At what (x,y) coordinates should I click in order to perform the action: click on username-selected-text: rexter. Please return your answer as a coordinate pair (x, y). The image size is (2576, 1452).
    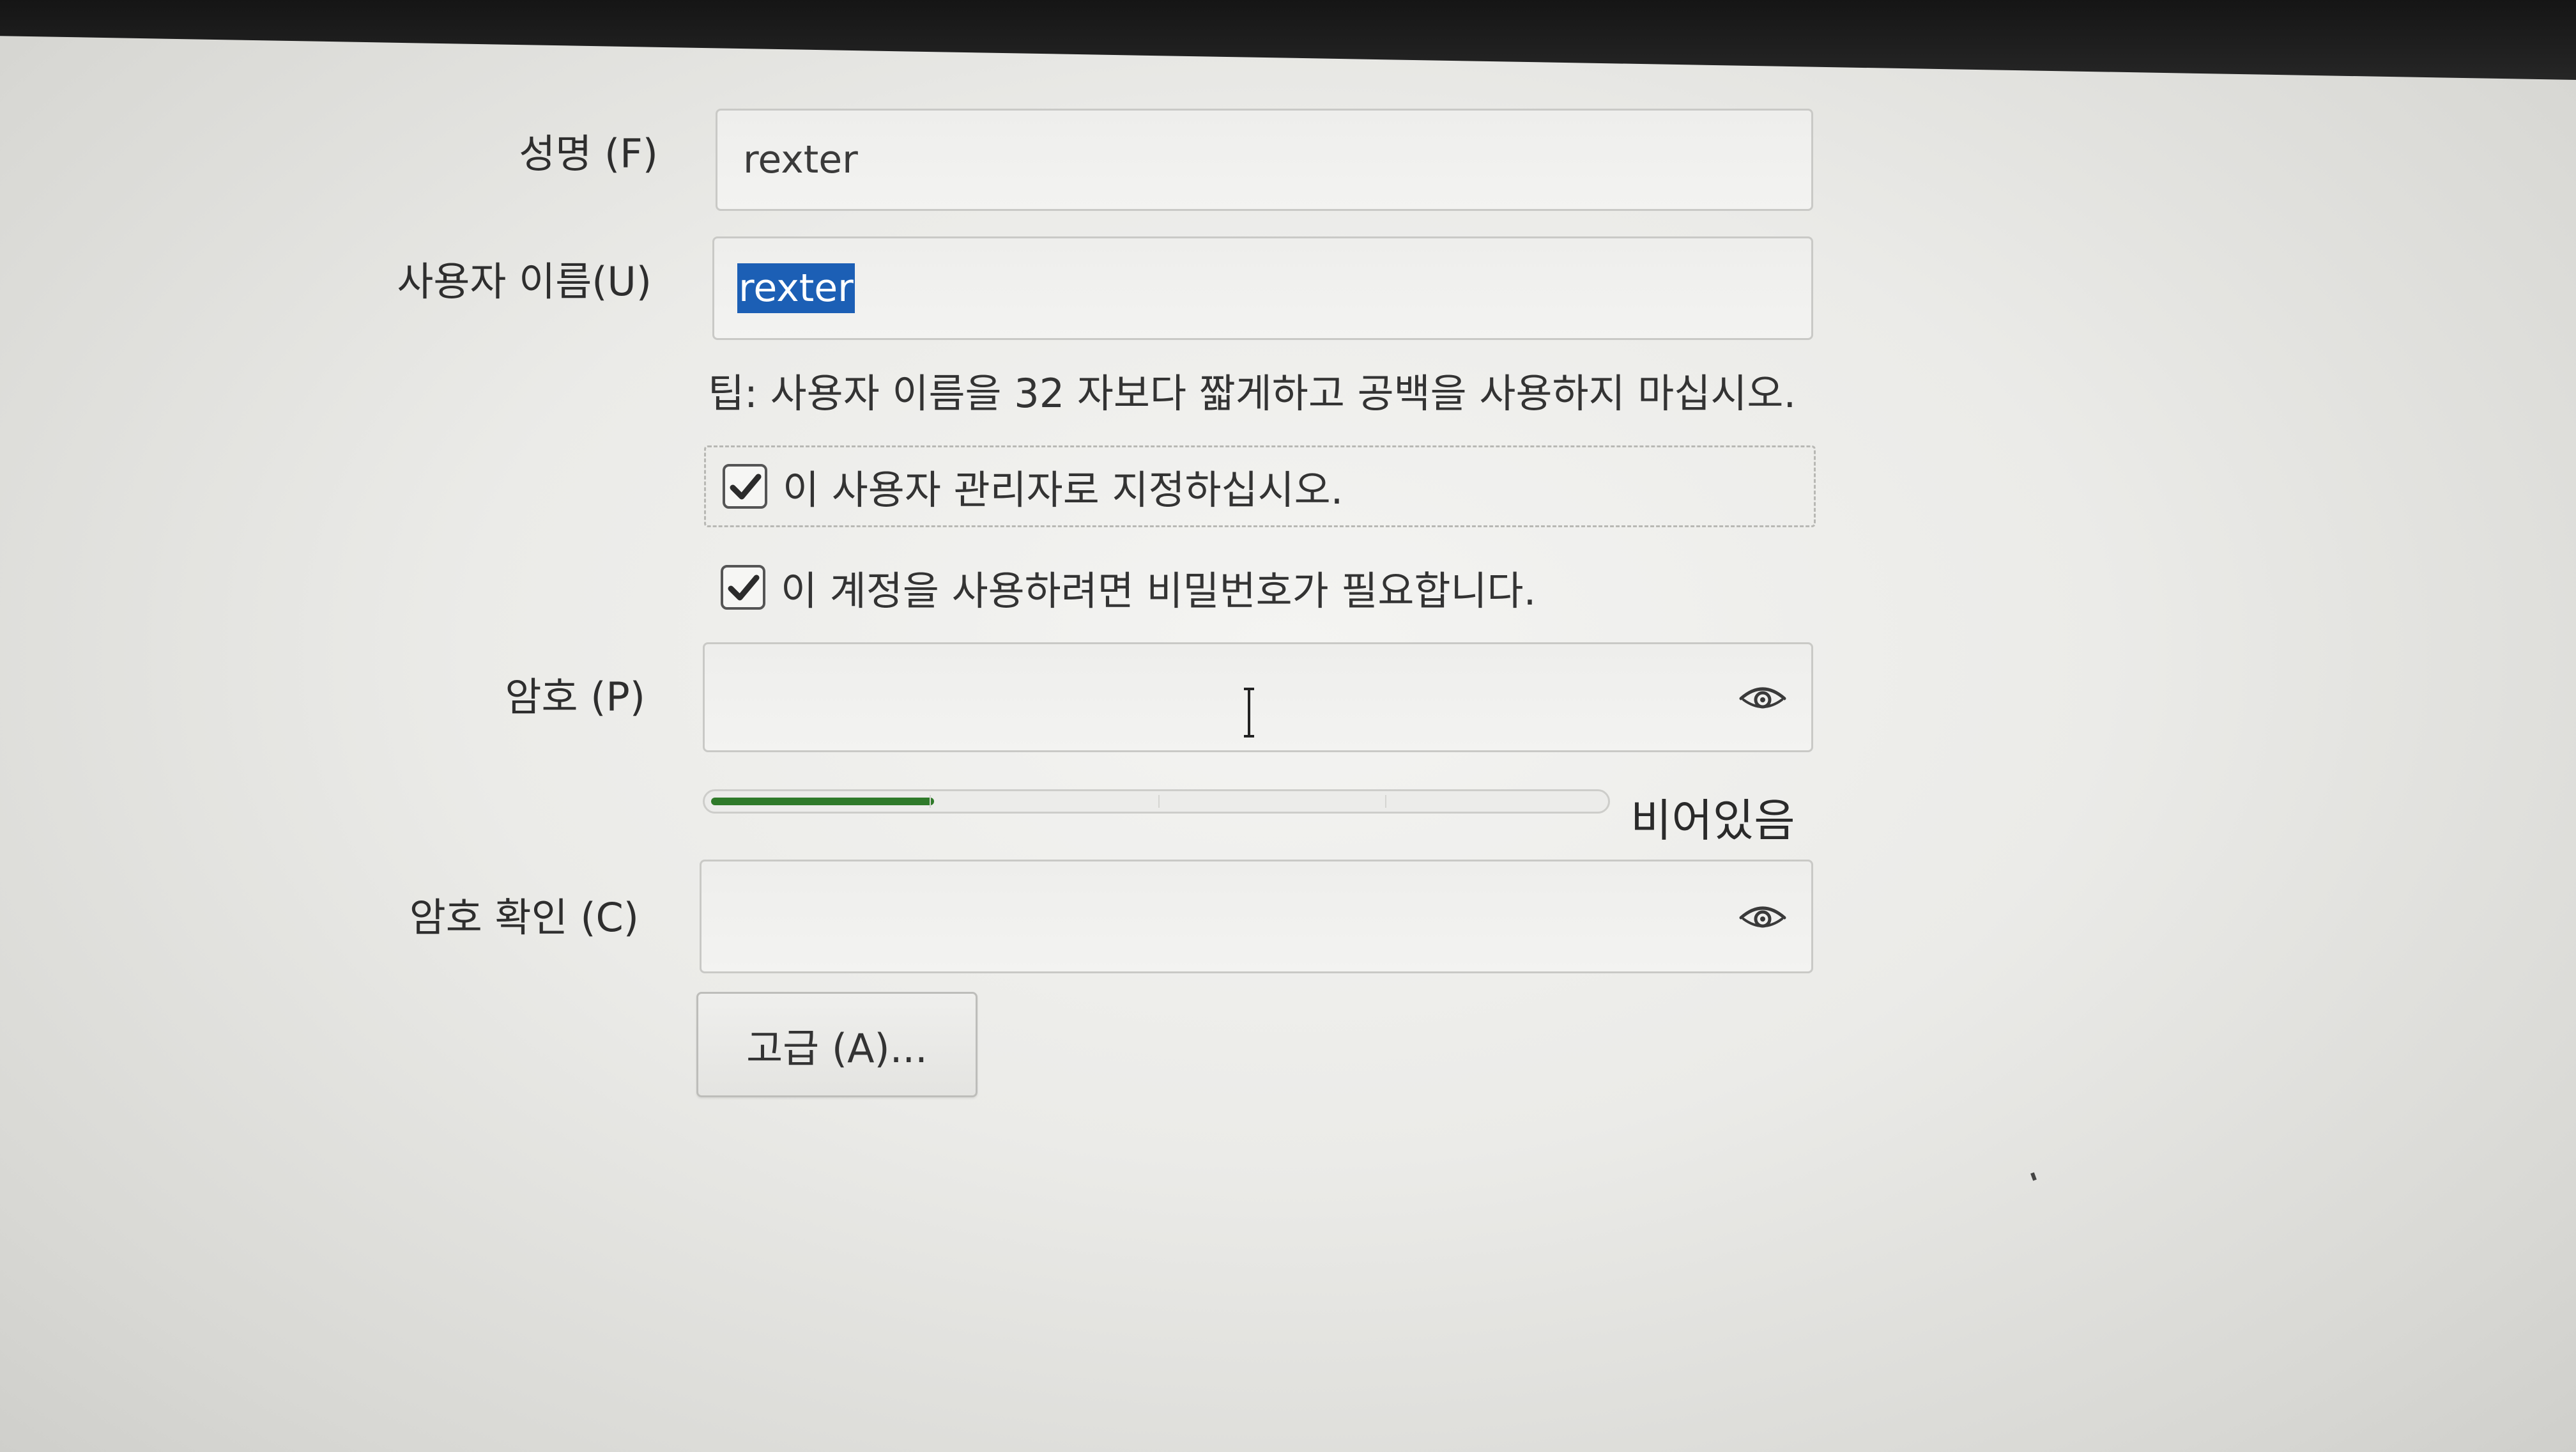
    Looking at the image, I should click on (796, 288).